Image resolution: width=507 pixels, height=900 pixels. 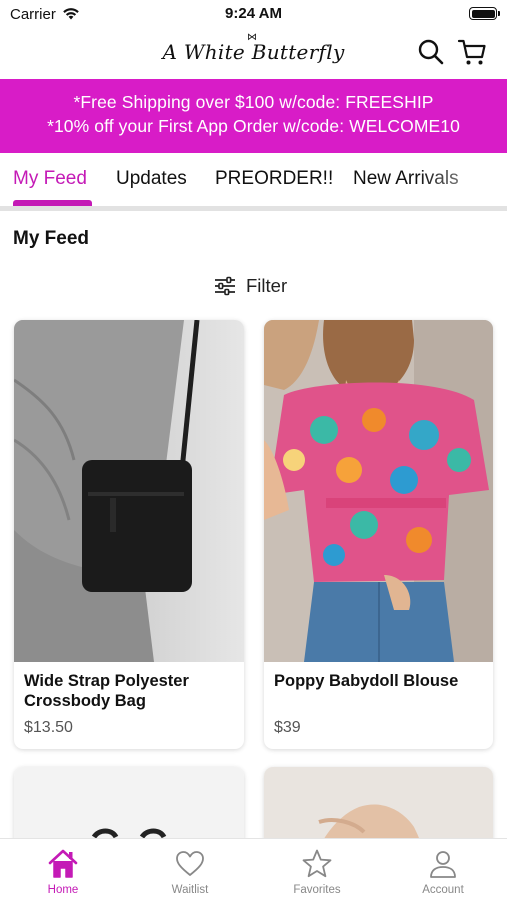 I want to click on person-icon, so click(x=443, y=864).